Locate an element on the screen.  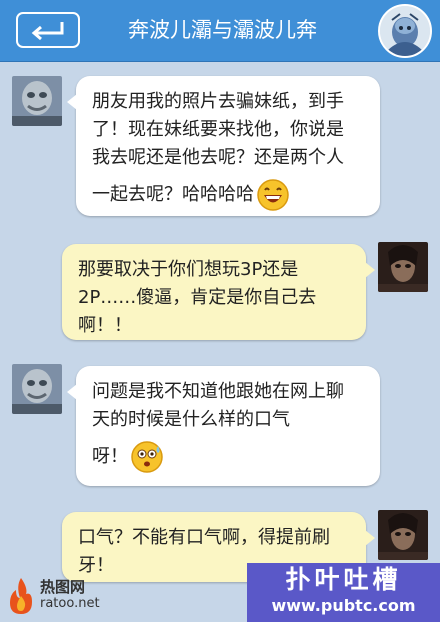
message-text: 问题是我不知道他跟她在网上聊 is located at coordinates (218, 391).